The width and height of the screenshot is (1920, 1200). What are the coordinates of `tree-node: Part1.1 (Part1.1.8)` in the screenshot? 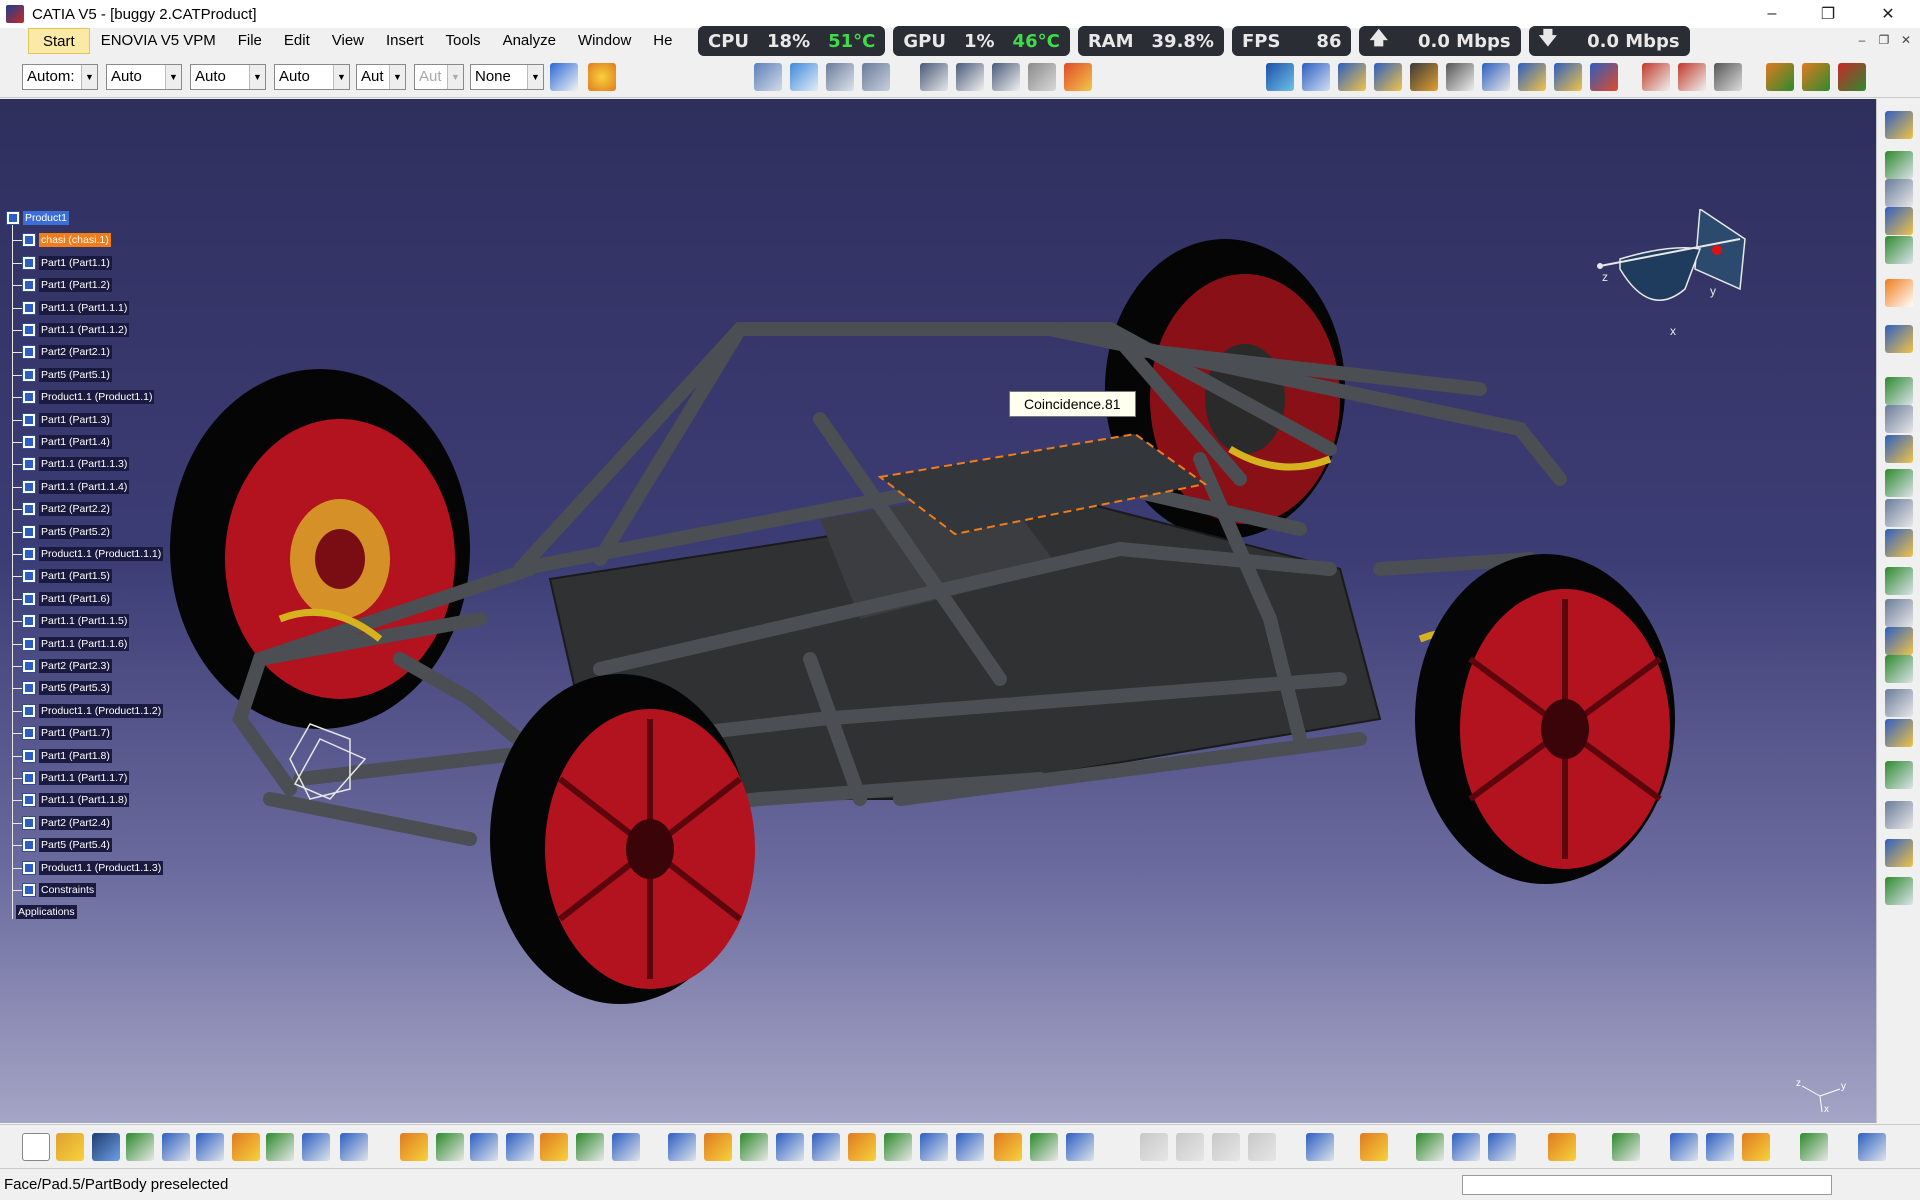 It's located at (76, 800).